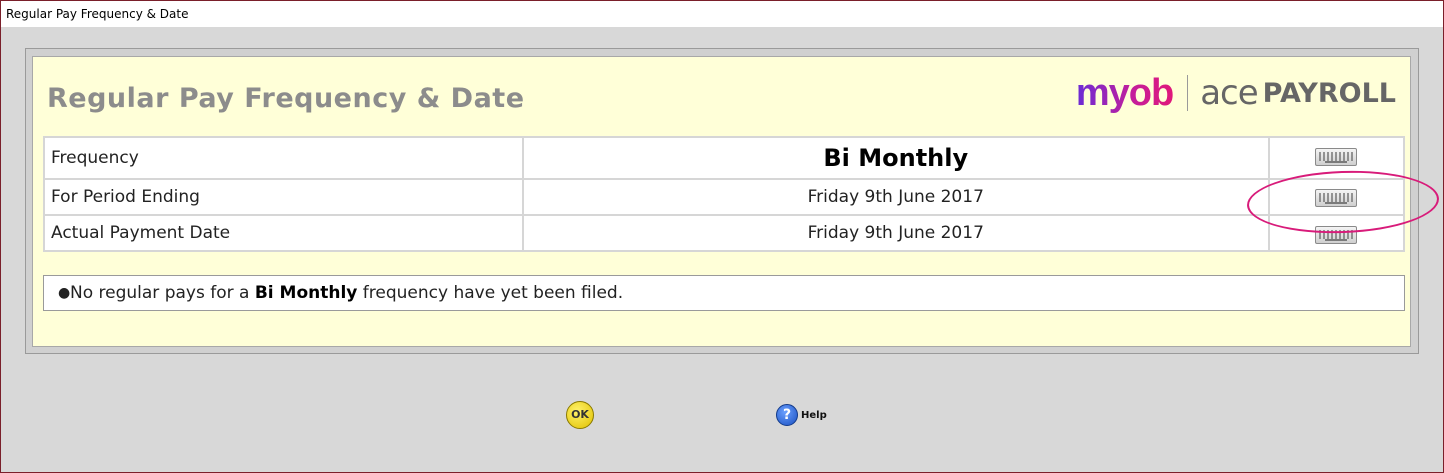  What do you see at coordinates (162, 293) in the screenshot?
I see `note-prefix: No regular pays for a` at bounding box center [162, 293].